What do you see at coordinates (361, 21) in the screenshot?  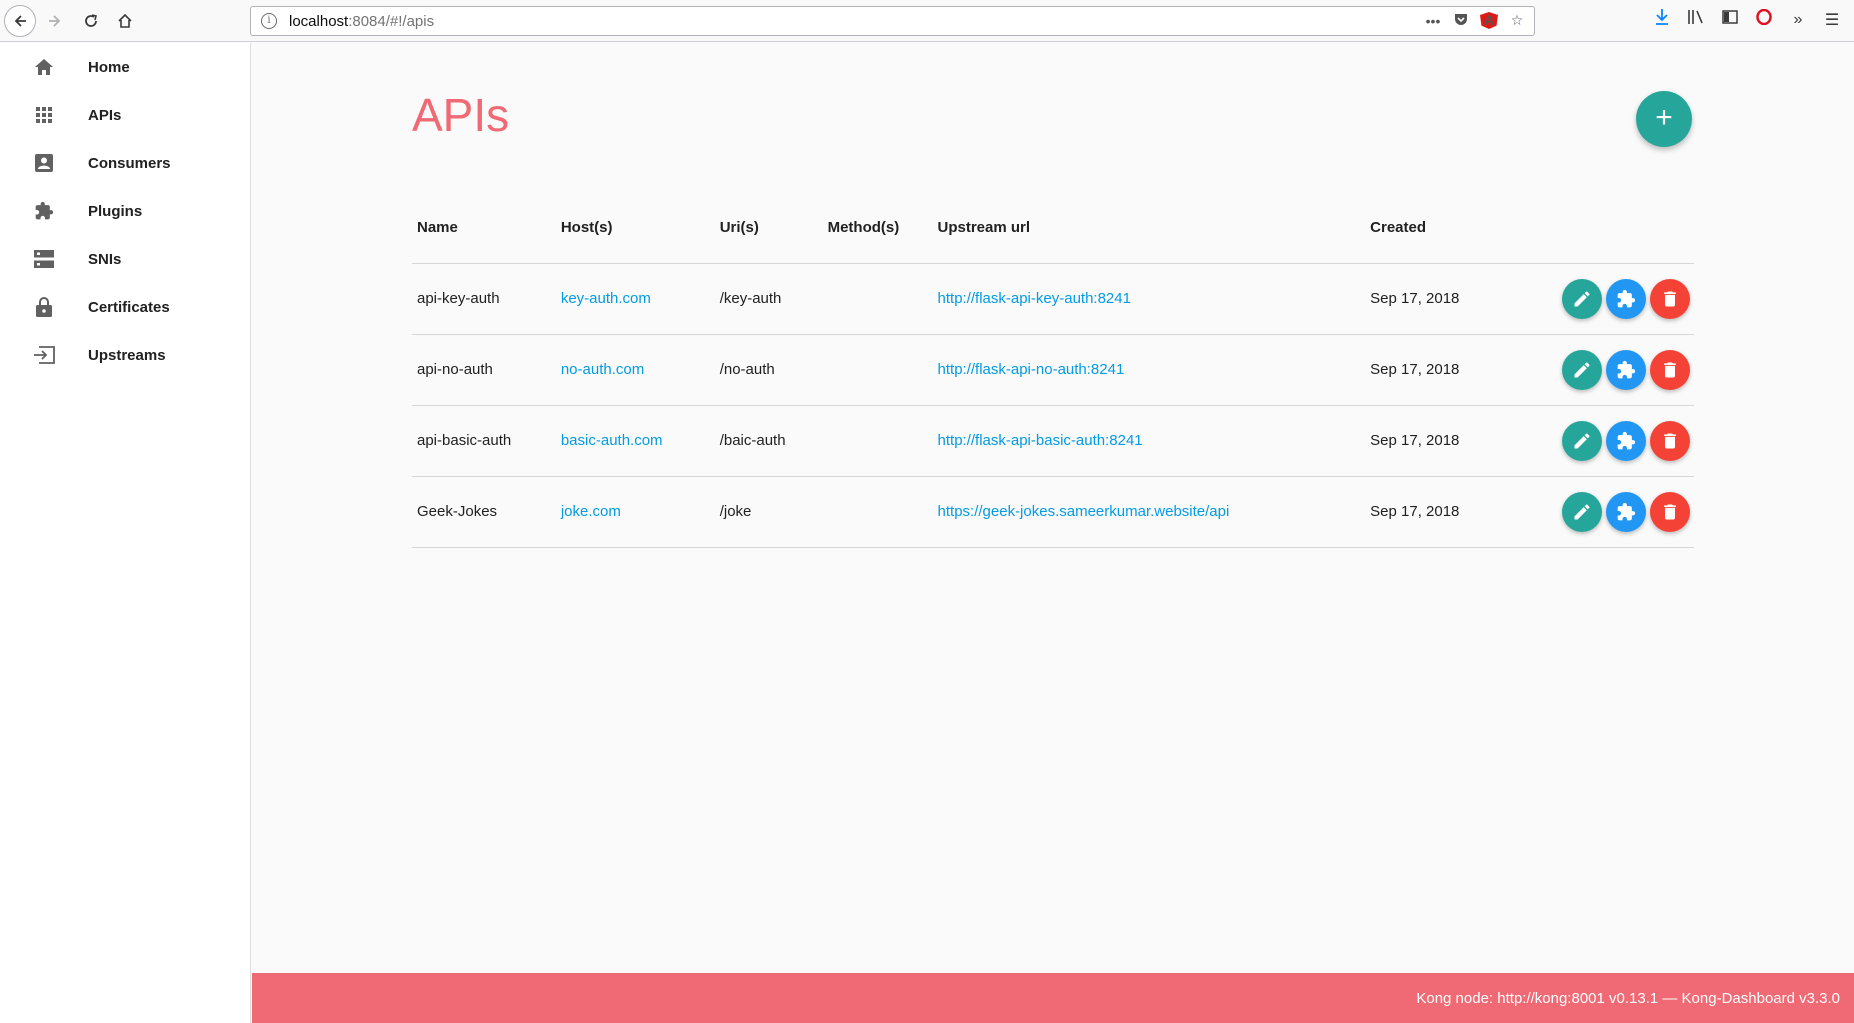 I see `url-text: localhost:8084/#!/apis` at bounding box center [361, 21].